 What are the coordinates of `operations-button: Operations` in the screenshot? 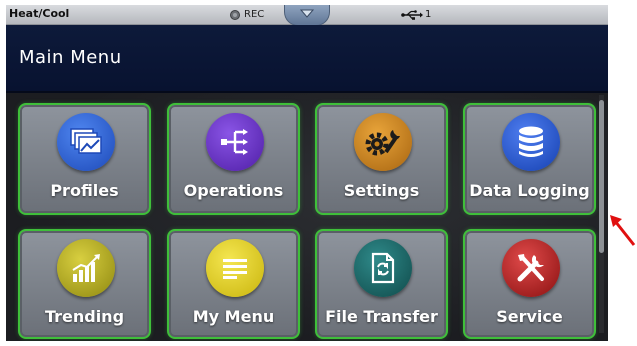 It's located at (233, 159).